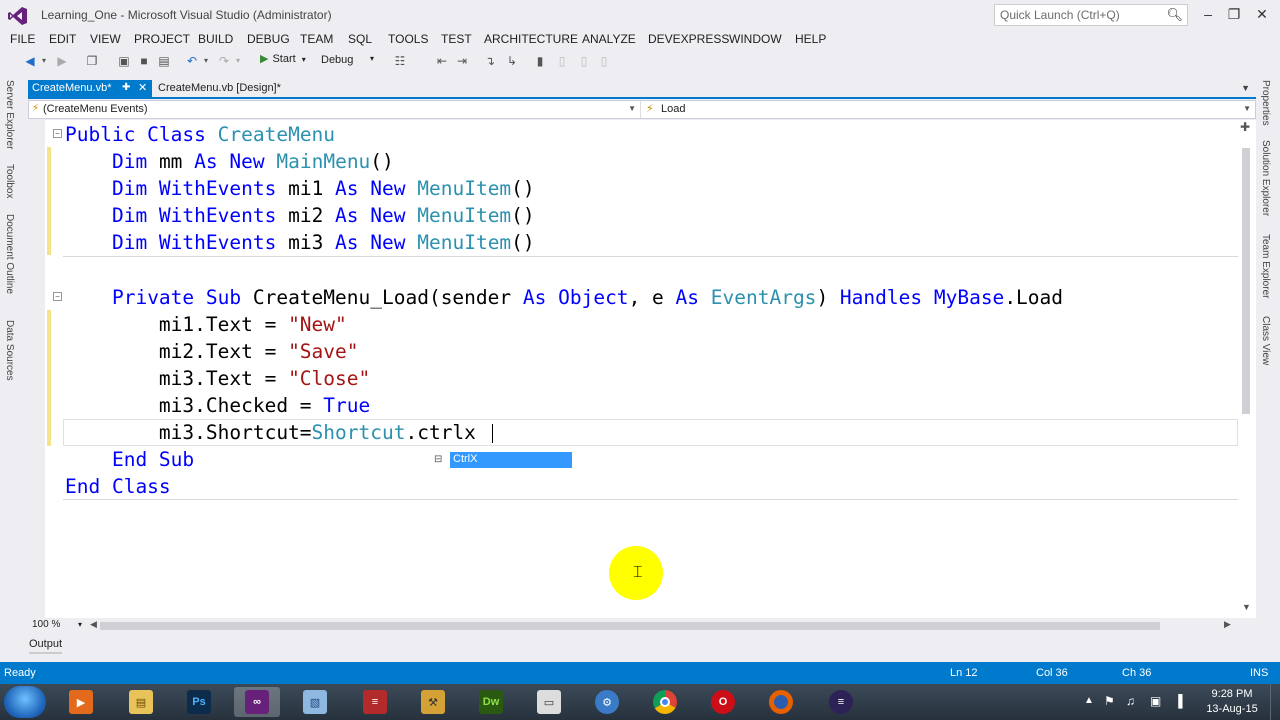 Image resolution: width=1280 pixels, height=720 pixels. I want to click on document-outline-tab: Document Outline, so click(9, 254).